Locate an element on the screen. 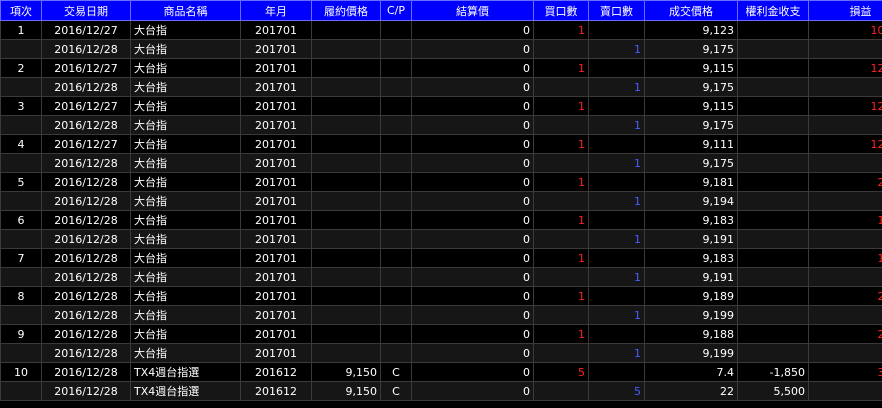 The image size is (882, 408). cell-seq: 2 is located at coordinates (21, 68).